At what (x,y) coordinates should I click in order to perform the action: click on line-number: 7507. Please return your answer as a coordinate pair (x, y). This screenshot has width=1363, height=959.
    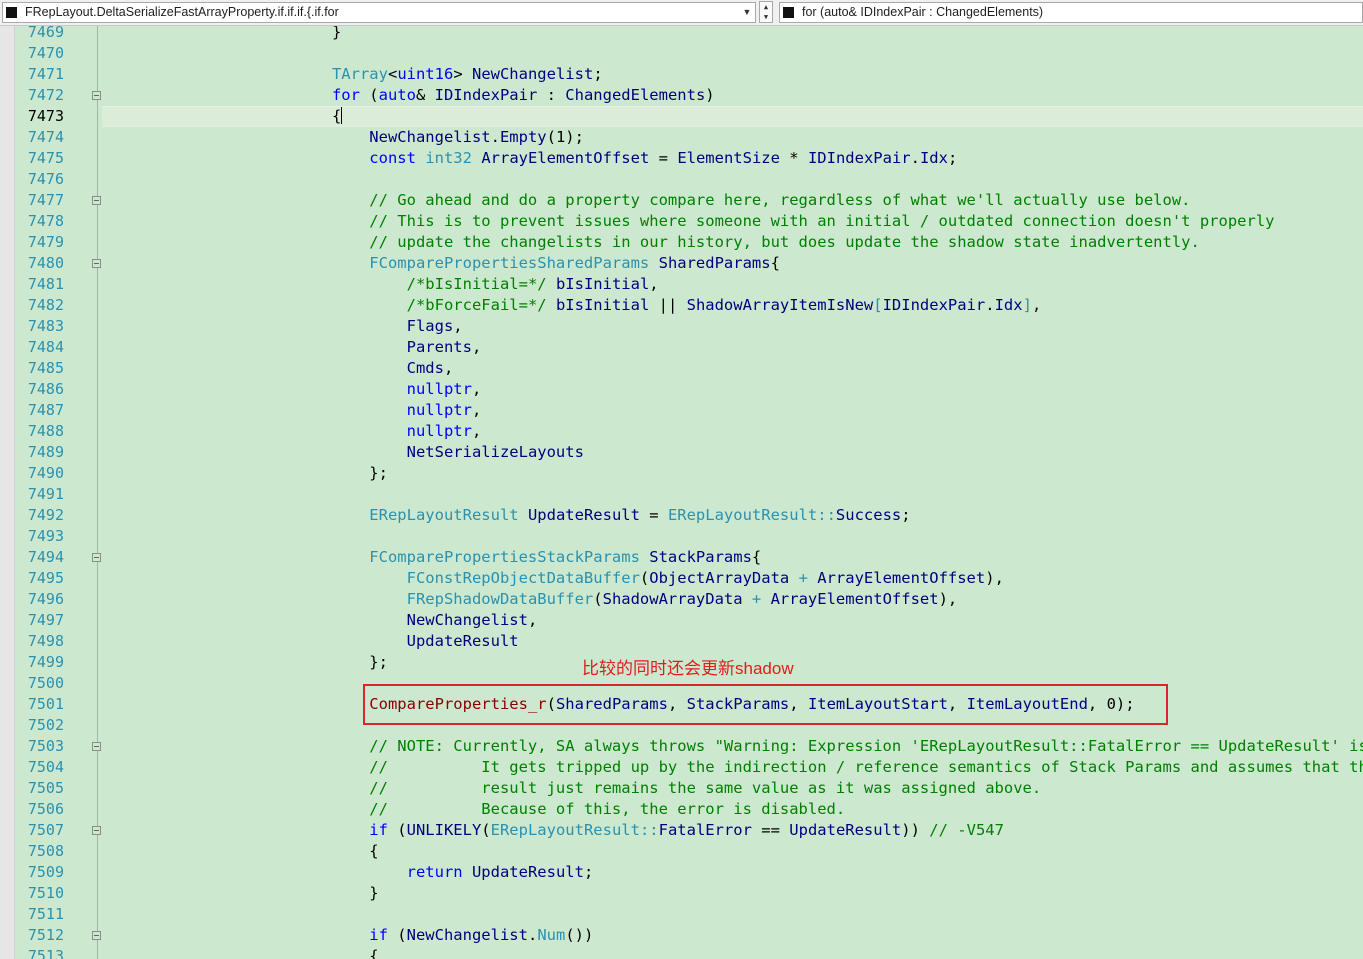
    Looking at the image, I should click on (45, 830).